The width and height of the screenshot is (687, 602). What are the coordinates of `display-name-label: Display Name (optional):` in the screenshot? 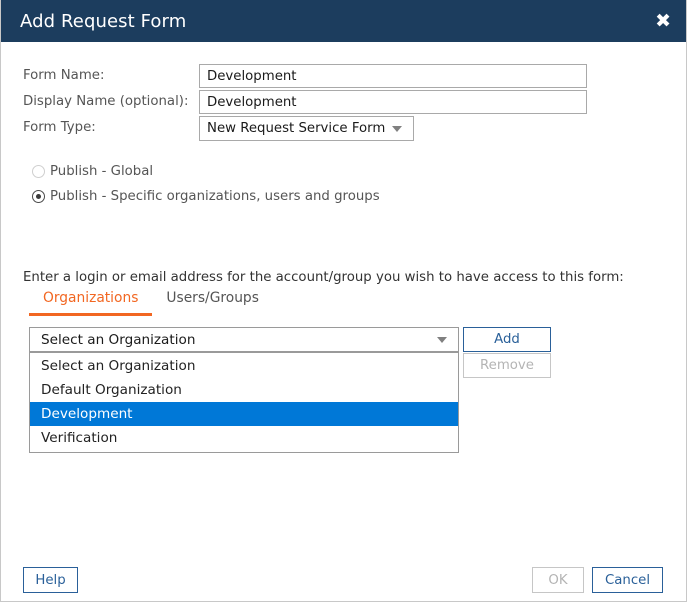 It's located at (106, 101).